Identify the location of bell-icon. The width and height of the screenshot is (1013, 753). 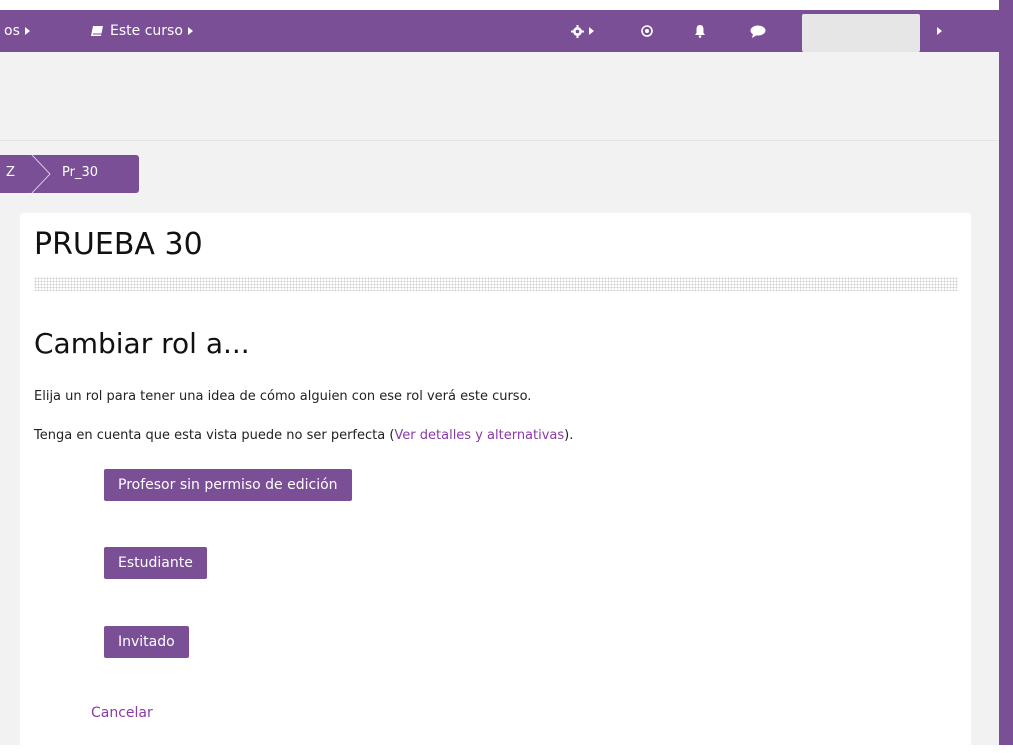
(700, 31).